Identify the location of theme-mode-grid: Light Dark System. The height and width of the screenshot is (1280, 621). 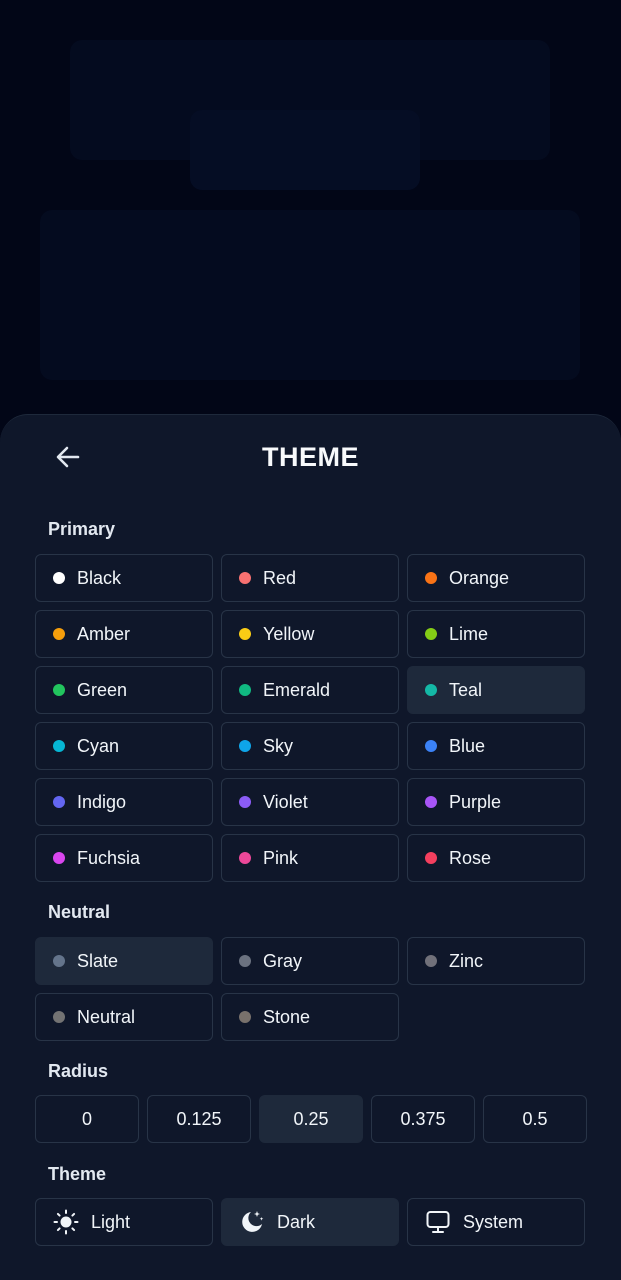
(310, 1222).